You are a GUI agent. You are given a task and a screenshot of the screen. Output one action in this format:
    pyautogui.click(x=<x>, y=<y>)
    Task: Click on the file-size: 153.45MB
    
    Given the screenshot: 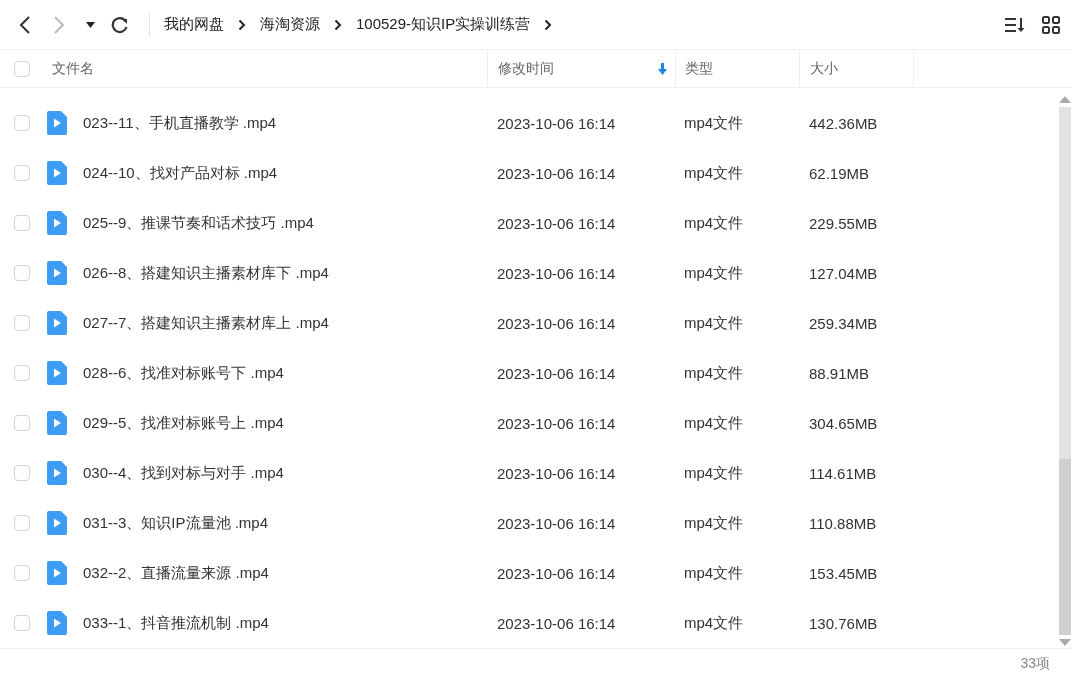 What is the action you would take?
    pyautogui.click(x=843, y=573)
    